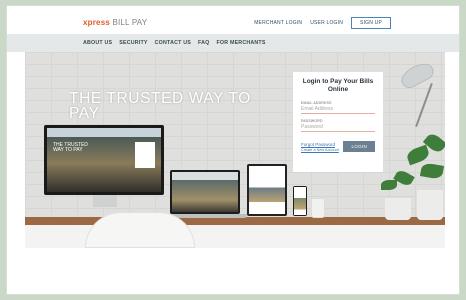 The width and height of the screenshot is (466, 300). I want to click on monitor-screen-title: THE TRUSTED WAY TO PAY, so click(70, 147).